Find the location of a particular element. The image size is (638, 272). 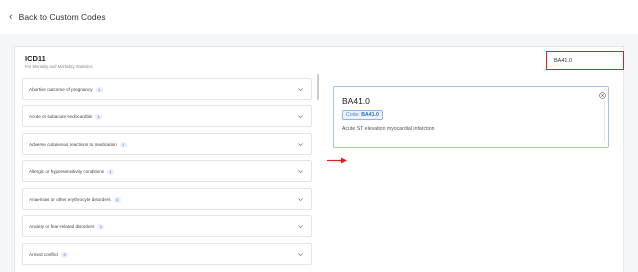

code-value: BA41.0 is located at coordinates (370, 115).